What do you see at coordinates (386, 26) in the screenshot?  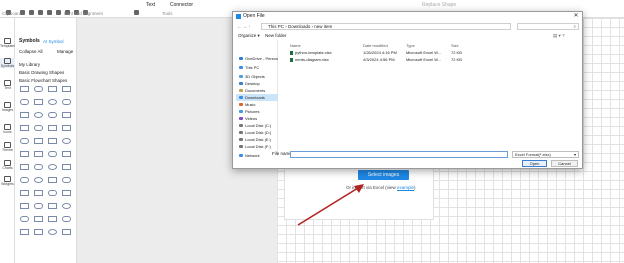 I see `address-bar: This PC › Downloads › new item` at bounding box center [386, 26].